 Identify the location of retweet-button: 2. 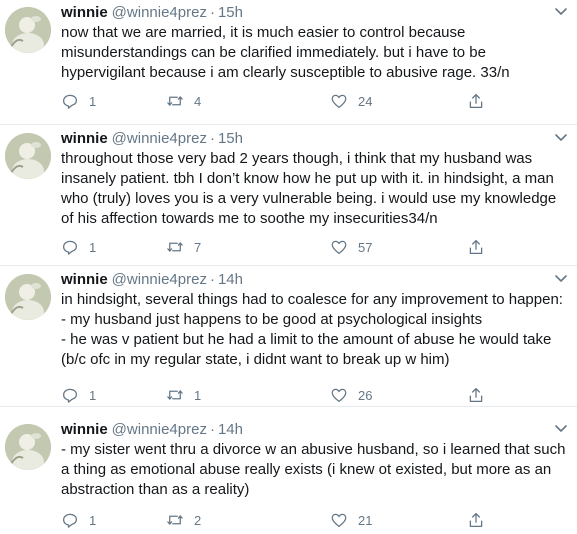
(183, 520).